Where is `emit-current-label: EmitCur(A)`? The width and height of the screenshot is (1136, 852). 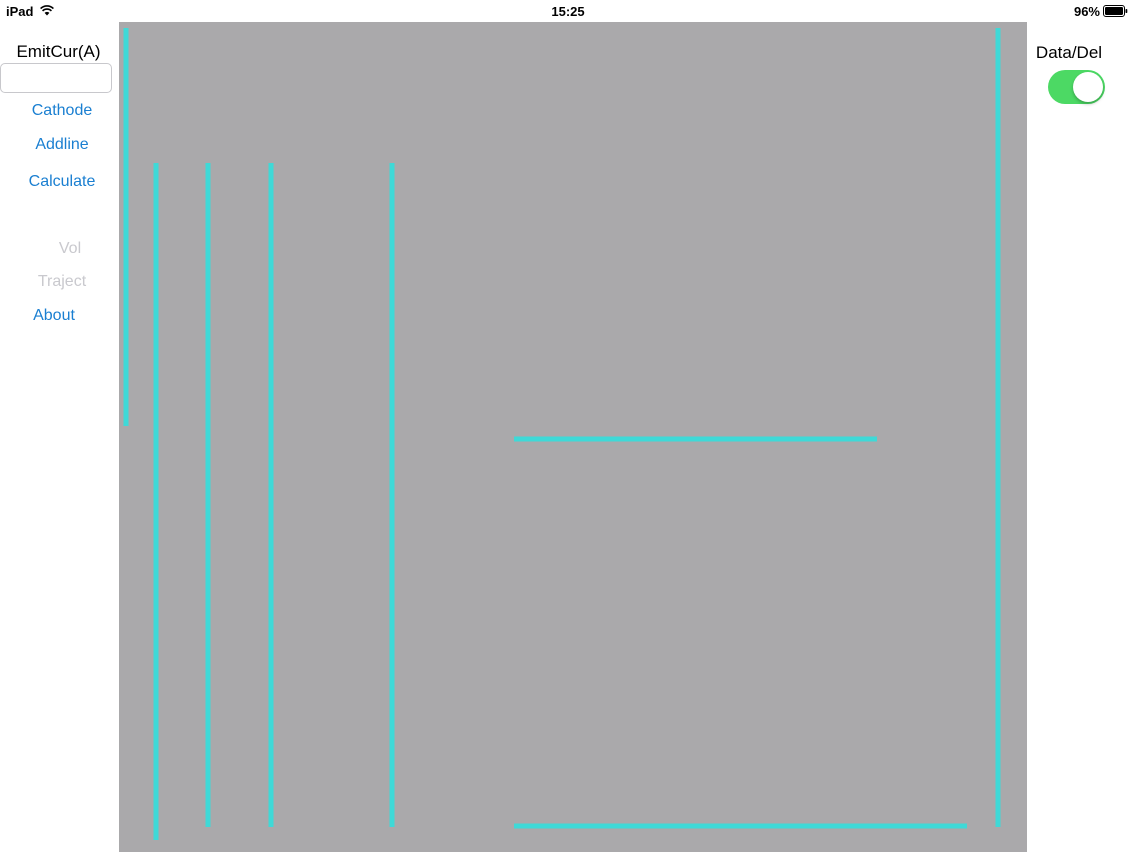
emit-current-label: EmitCur(A) is located at coordinates (58, 51).